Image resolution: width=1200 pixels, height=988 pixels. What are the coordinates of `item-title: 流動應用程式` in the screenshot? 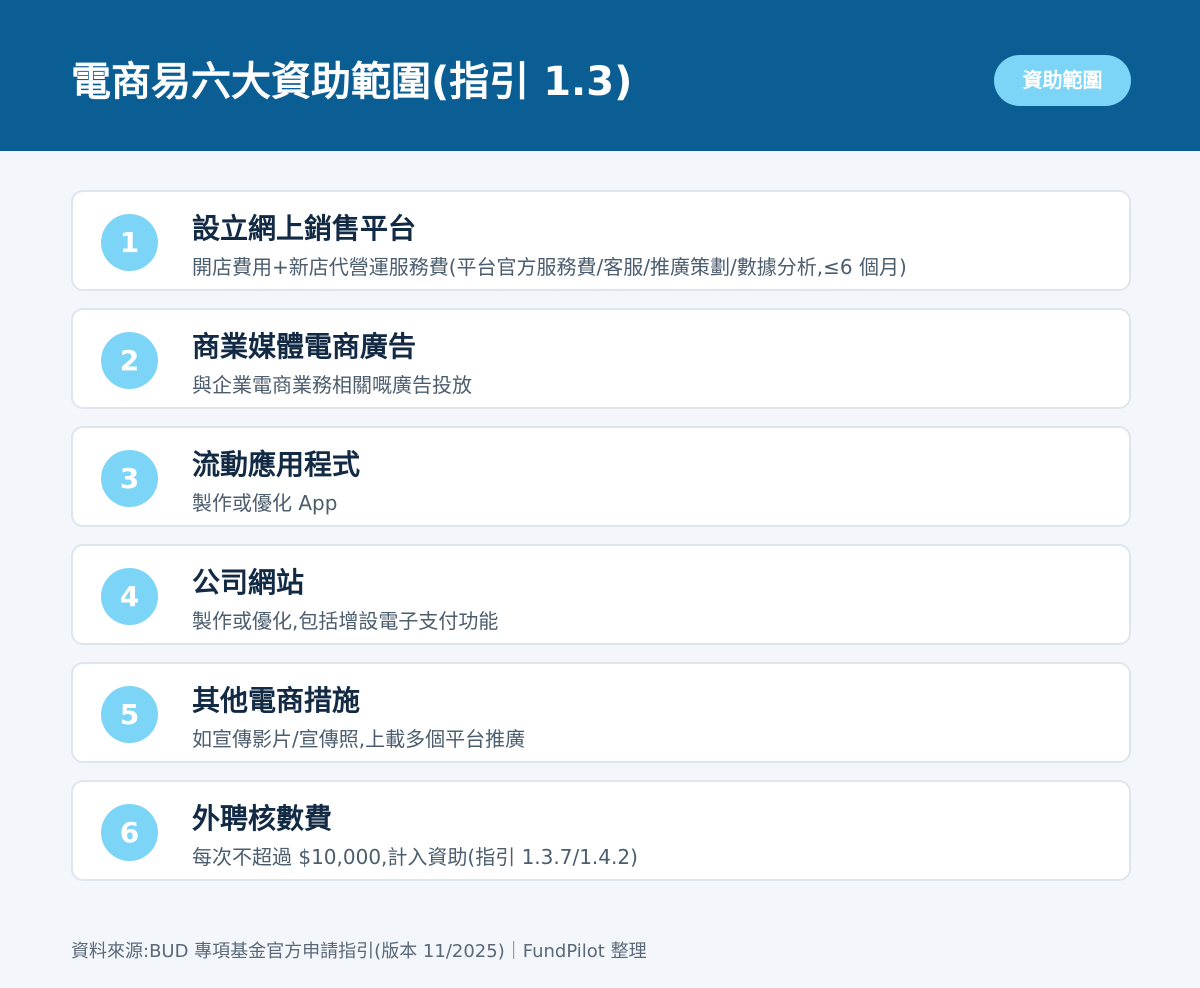 It's located at (276, 464).